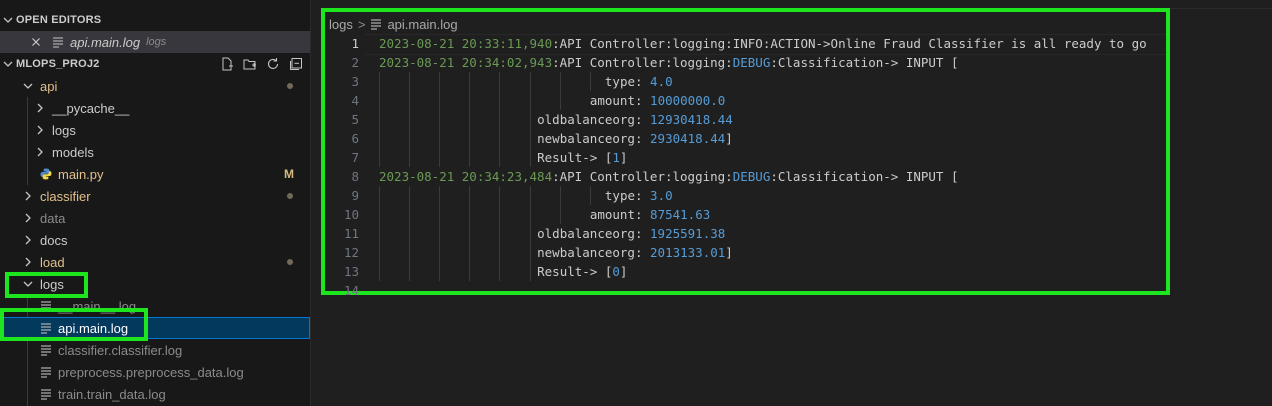 Image resolution: width=1272 pixels, height=406 pixels. What do you see at coordinates (155, 262) in the screenshot?
I see `tree-folder-load: load` at bounding box center [155, 262].